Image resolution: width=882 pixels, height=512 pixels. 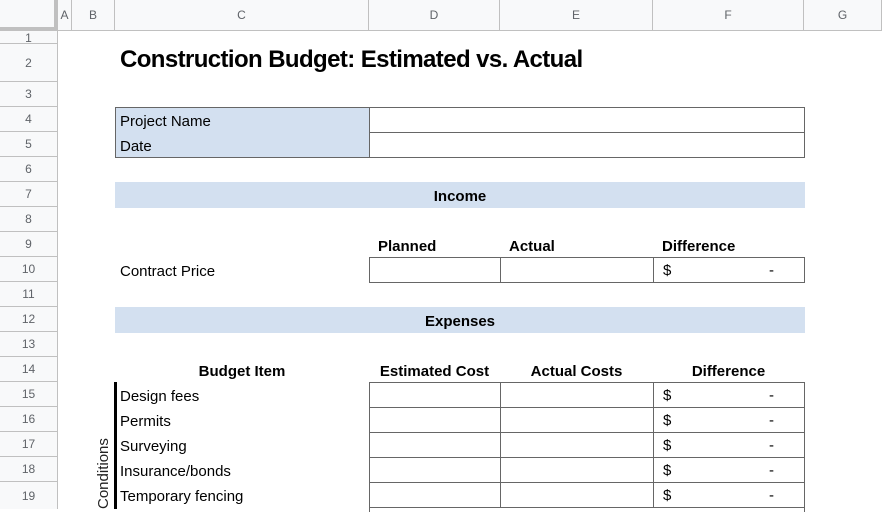 What do you see at coordinates (136, 146) in the screenshot?
I see `date-label: Date` at bounding box center [136, 146].